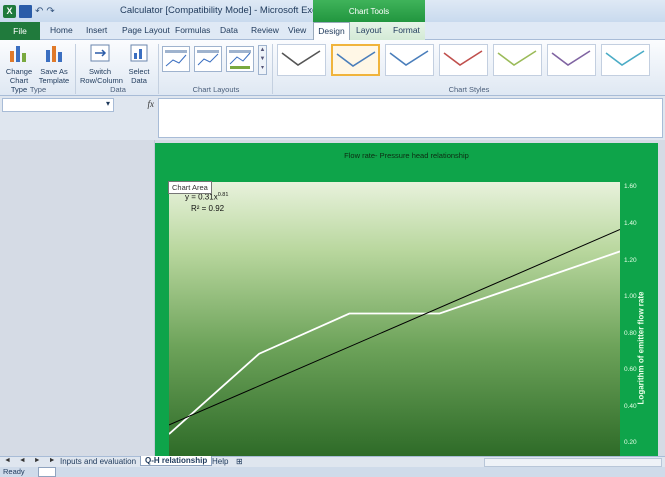 Image resolution: width=665 pixels, height=477 pixels. Describe the element at coordinates (79, 125) in the screenshot. I see `formula-bar-spacer` at that location.